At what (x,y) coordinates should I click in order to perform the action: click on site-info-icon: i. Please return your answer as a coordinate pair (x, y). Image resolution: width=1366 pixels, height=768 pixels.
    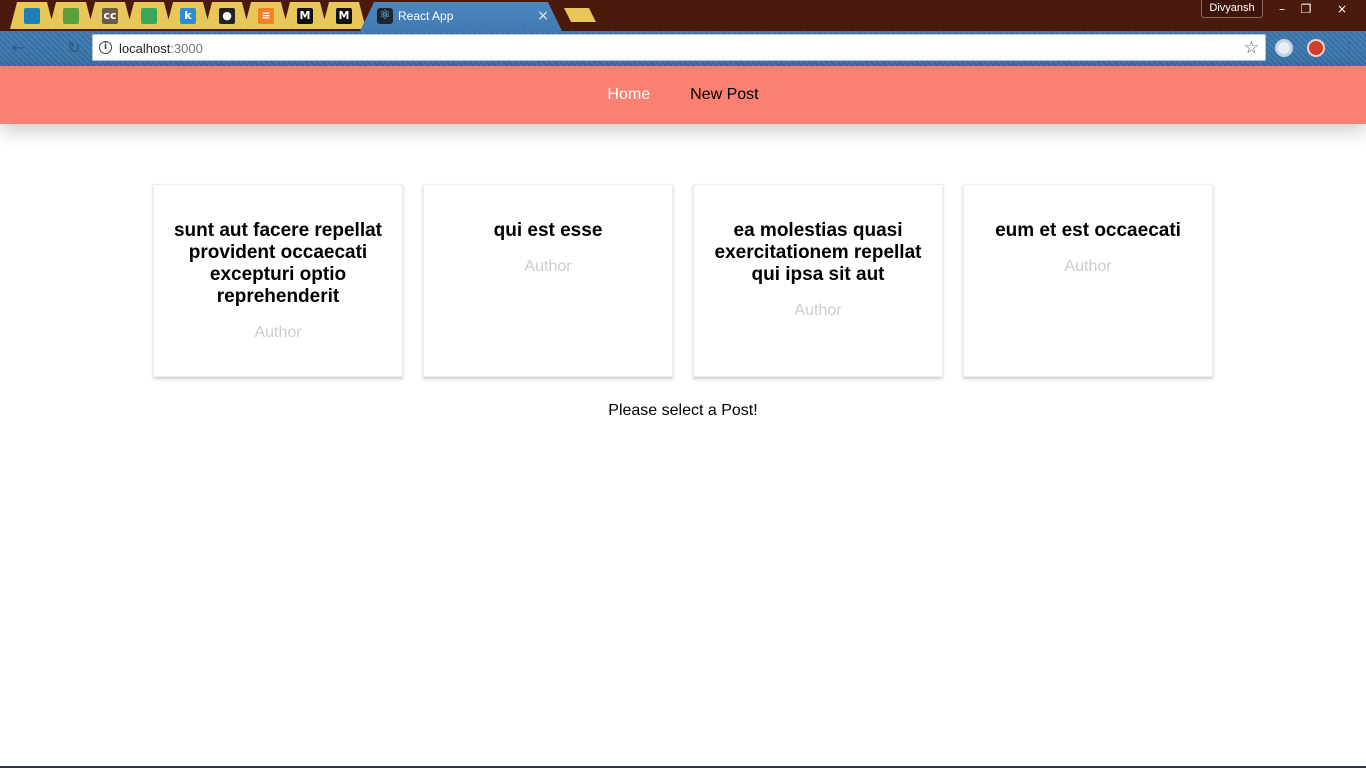
    Looking at the image, I should click on (105, 47).